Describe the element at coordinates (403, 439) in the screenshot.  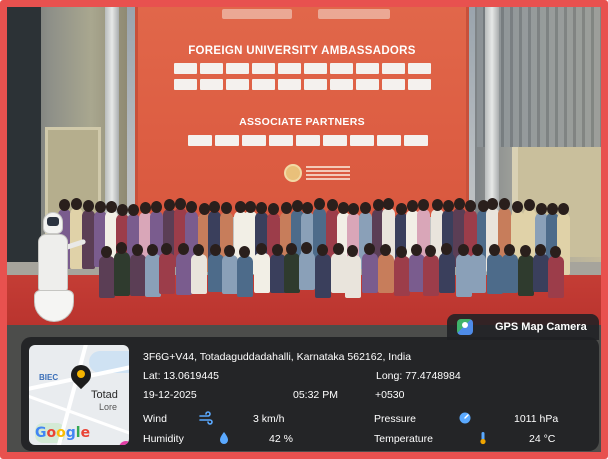
I see `temperature-label: Temperature` at that location.